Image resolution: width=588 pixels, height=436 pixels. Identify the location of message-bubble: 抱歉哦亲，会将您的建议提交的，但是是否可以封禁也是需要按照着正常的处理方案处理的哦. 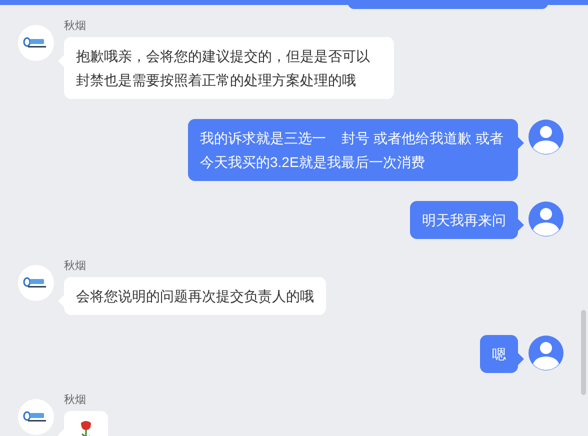
(229, 68).